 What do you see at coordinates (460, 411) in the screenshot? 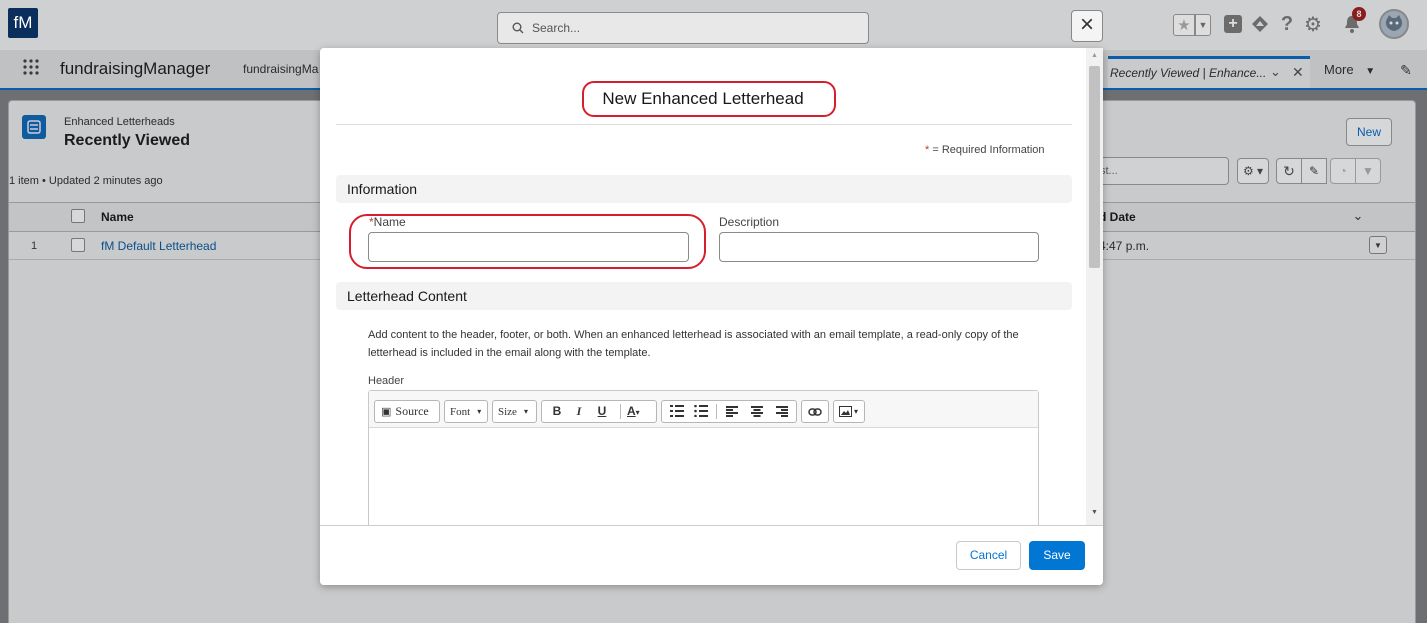
I see `font-label: Font` at bounding box center [460, 411].